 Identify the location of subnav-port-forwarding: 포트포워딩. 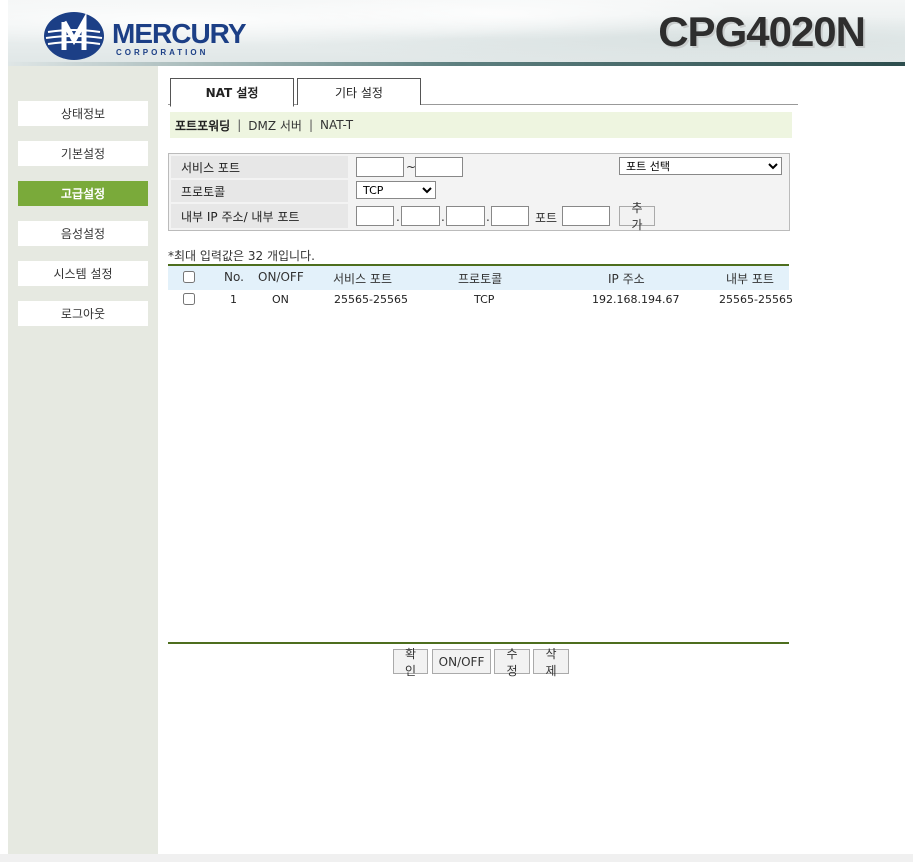
(202, 125).